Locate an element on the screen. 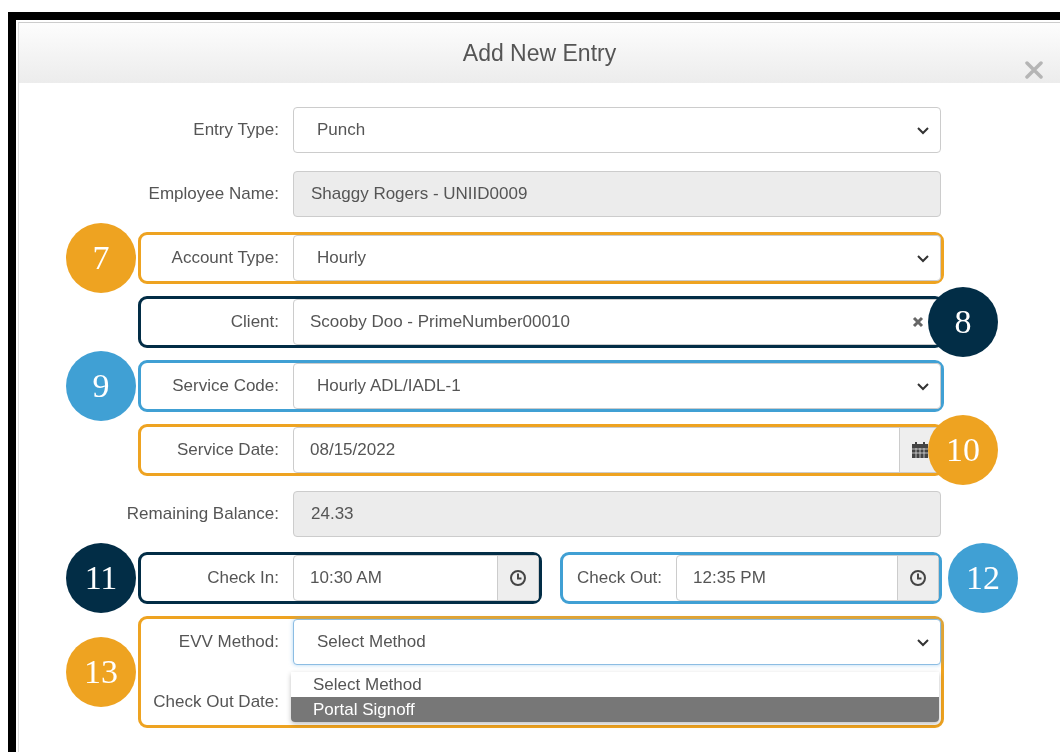 Image resolution: width=1060 pixels, height=752 pixels. select-field: Hourly ADL/IADL-1 is located at coordinates (617, 386).